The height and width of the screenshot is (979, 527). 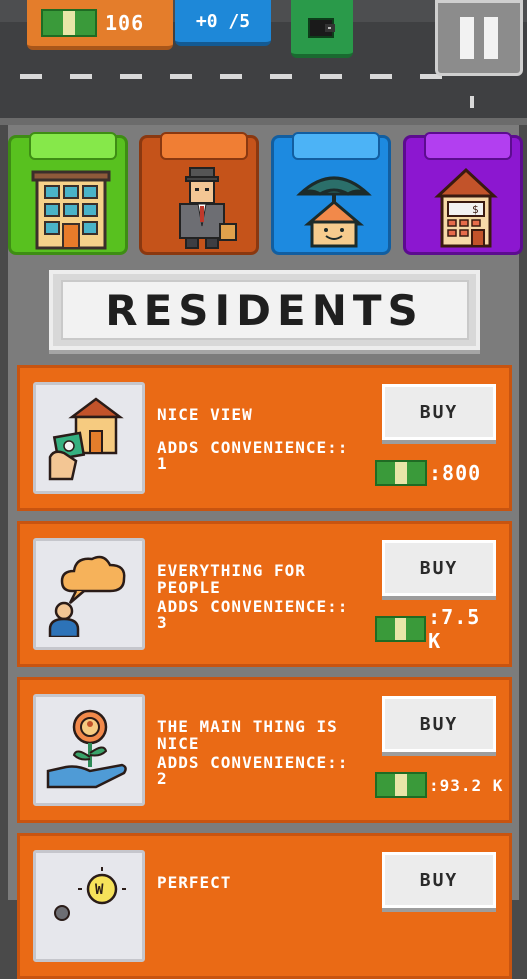 I want to click on wallet-icon, so click(x=321, y=28).